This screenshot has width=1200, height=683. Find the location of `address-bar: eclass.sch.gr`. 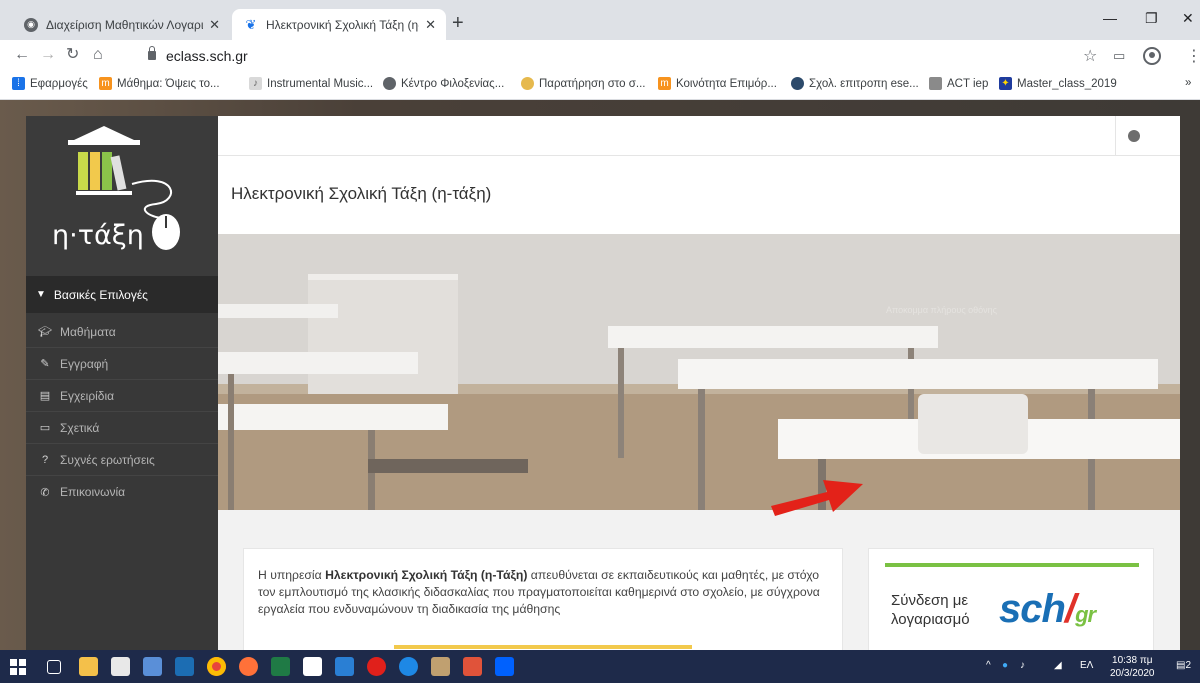

address-bar: eclass.sch.gr is located at coordinates (207, 56).